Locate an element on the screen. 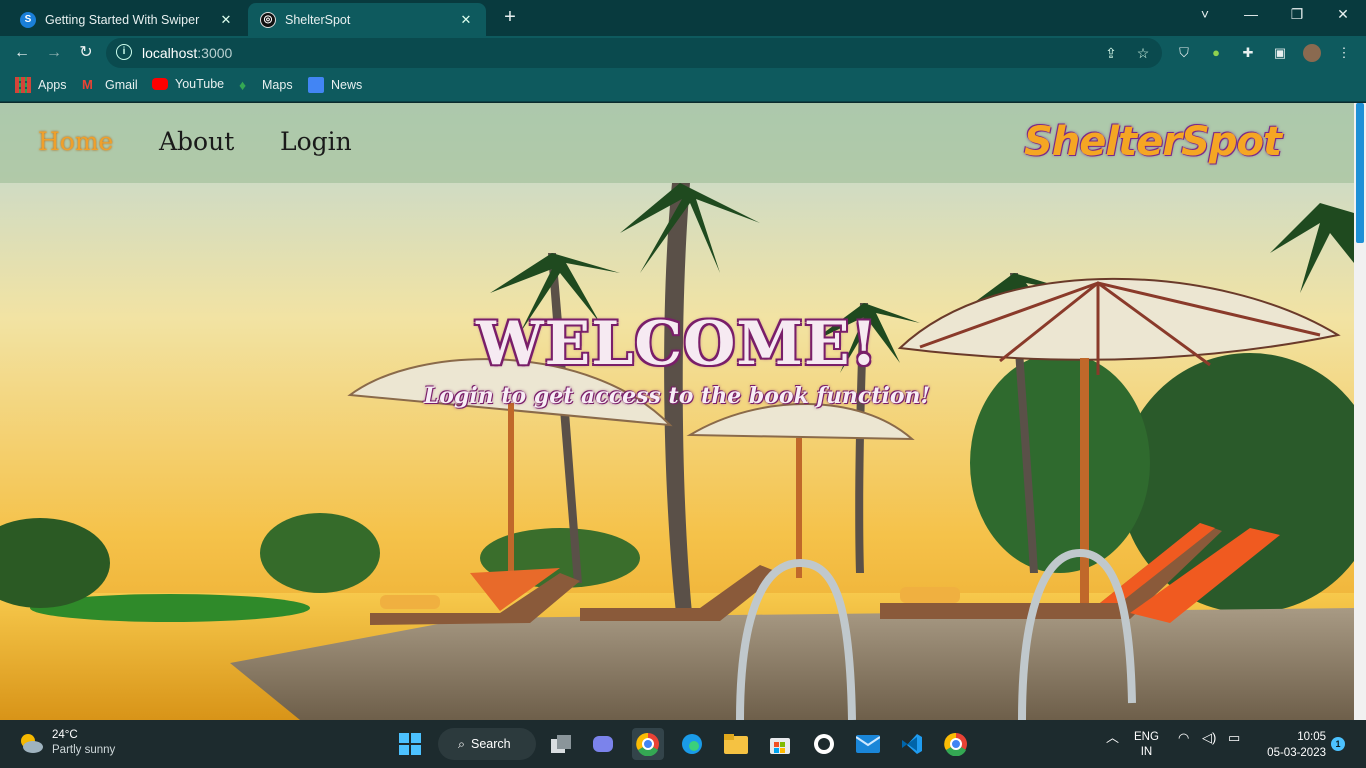 This screenshot has width=1366, height=768. browser-toolbar: ← → ↻ i localhost:3000 ⇪ ☆ is located at coordinates (683, 53).